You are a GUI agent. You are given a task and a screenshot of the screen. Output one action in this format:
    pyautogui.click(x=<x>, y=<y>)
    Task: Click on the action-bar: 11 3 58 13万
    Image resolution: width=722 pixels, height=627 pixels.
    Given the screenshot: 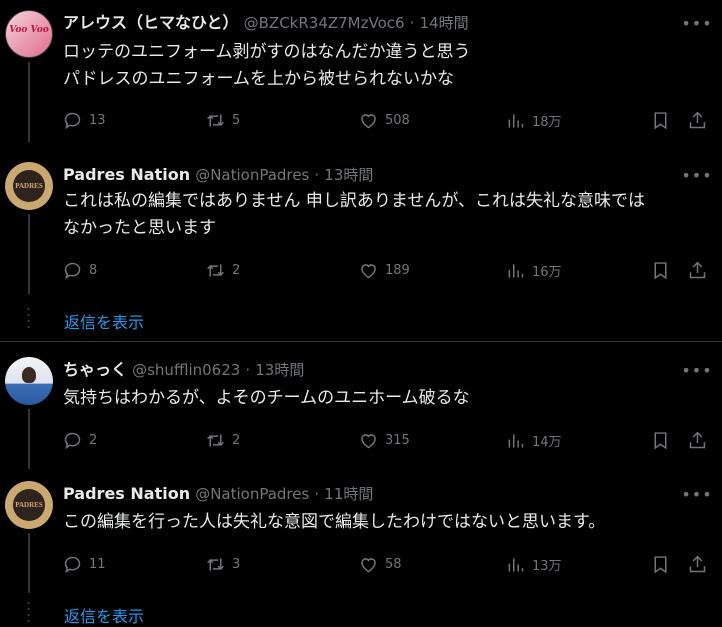 What is the action you would take?
    pyautogui.click(x=387, y=564)
    